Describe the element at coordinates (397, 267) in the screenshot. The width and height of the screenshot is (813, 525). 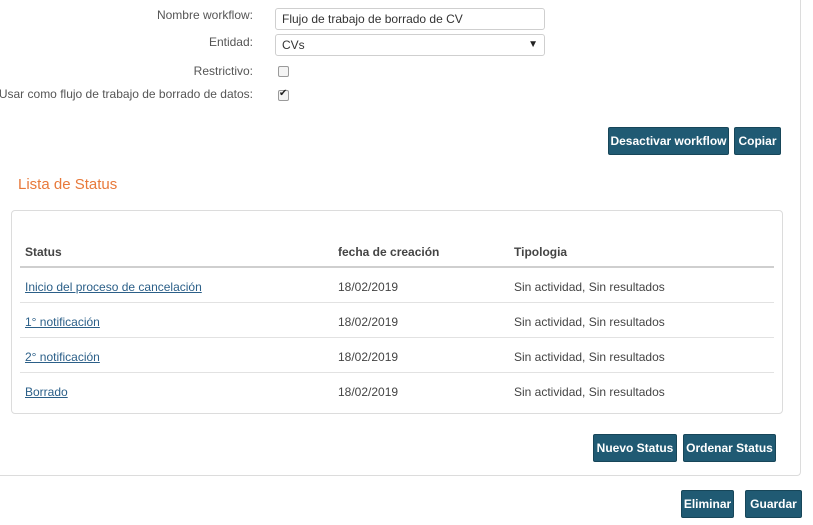
I see `header-divider` at that location.